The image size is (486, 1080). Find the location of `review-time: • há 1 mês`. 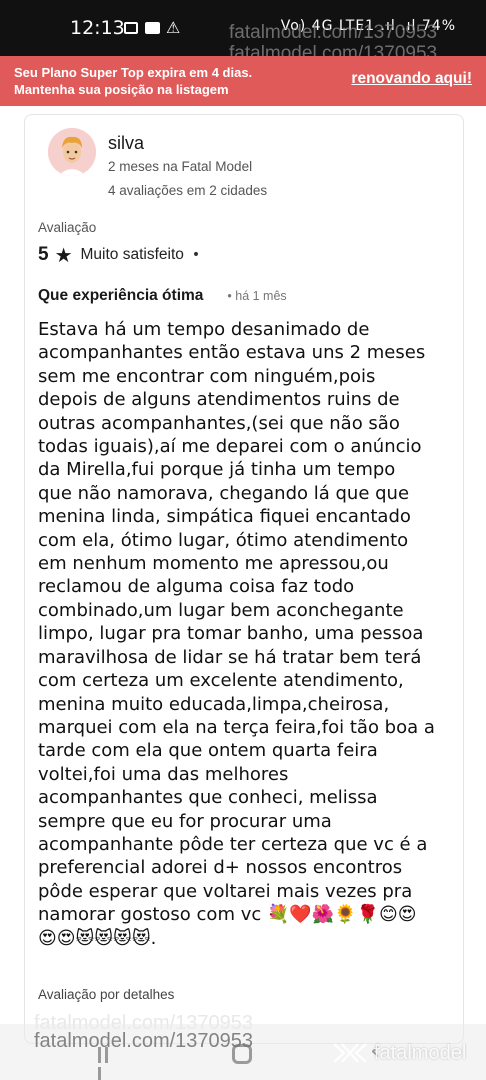

review-time: • há 1 mês is located at coordinates (257, 296).